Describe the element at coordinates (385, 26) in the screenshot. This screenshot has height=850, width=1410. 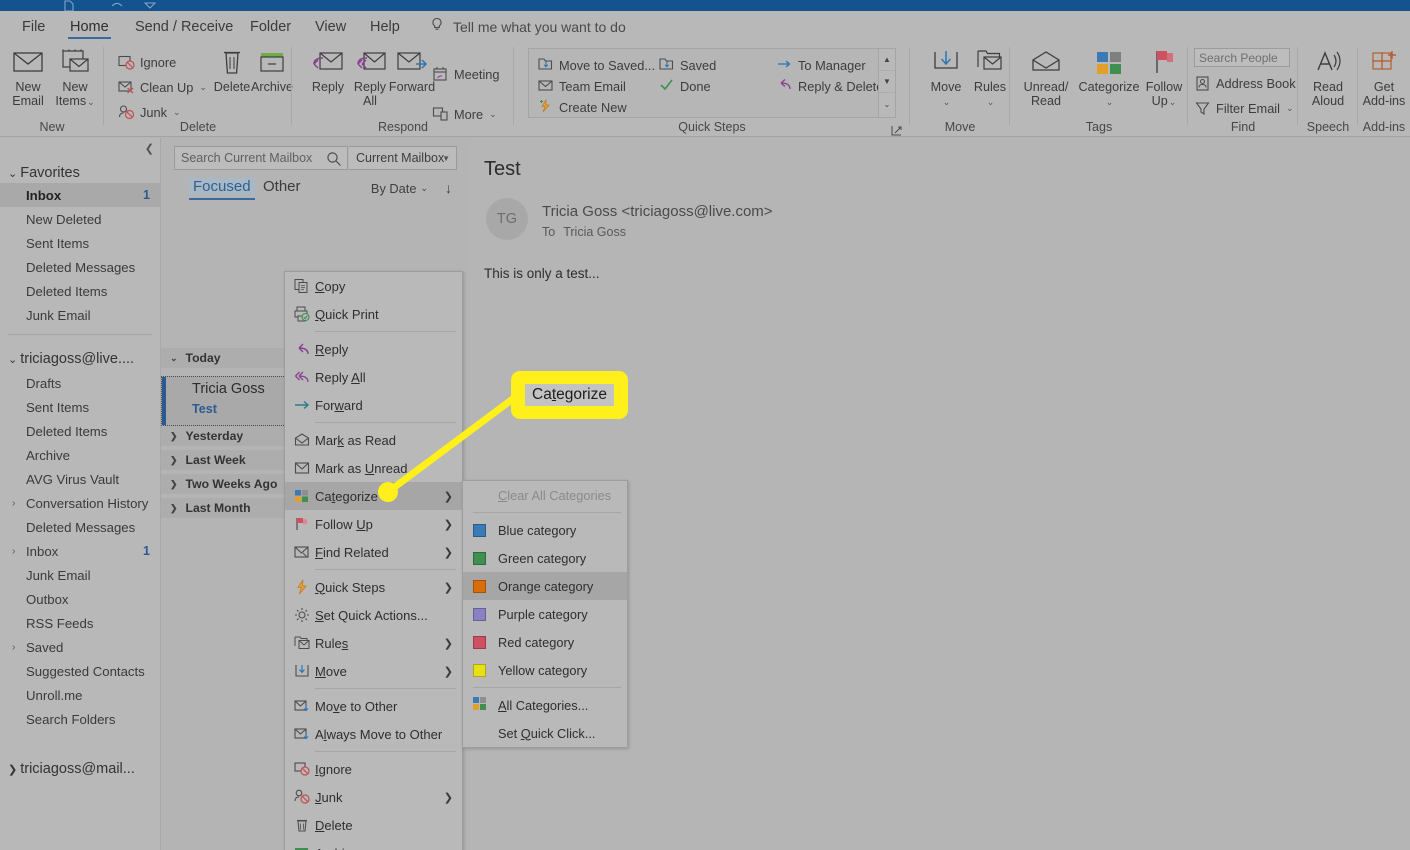
I see `tab-help: Help` at that location.